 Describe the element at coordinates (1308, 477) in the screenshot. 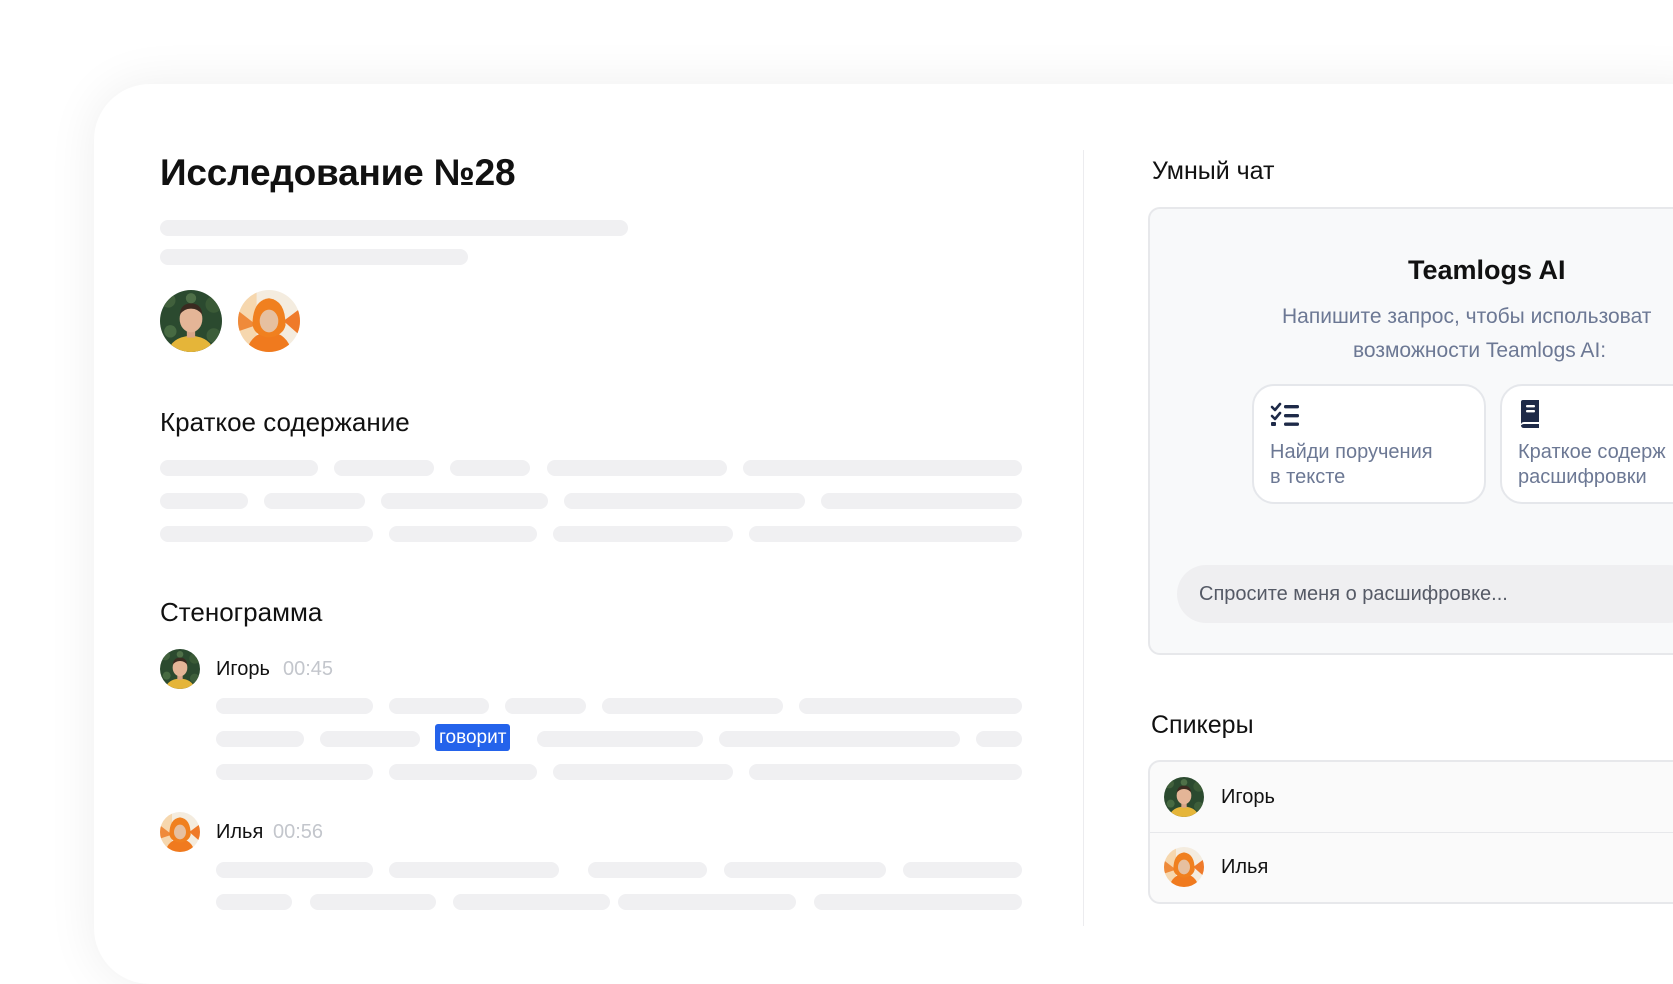

I see `suggestion-text-line2: в тексте` at that location.